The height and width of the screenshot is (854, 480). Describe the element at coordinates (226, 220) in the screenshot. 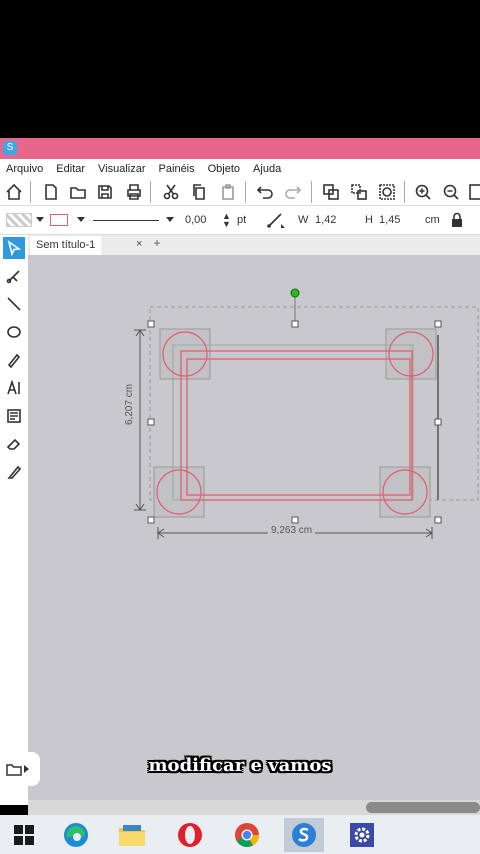

I see `stepper-icon: ▲ ▼` at that location.